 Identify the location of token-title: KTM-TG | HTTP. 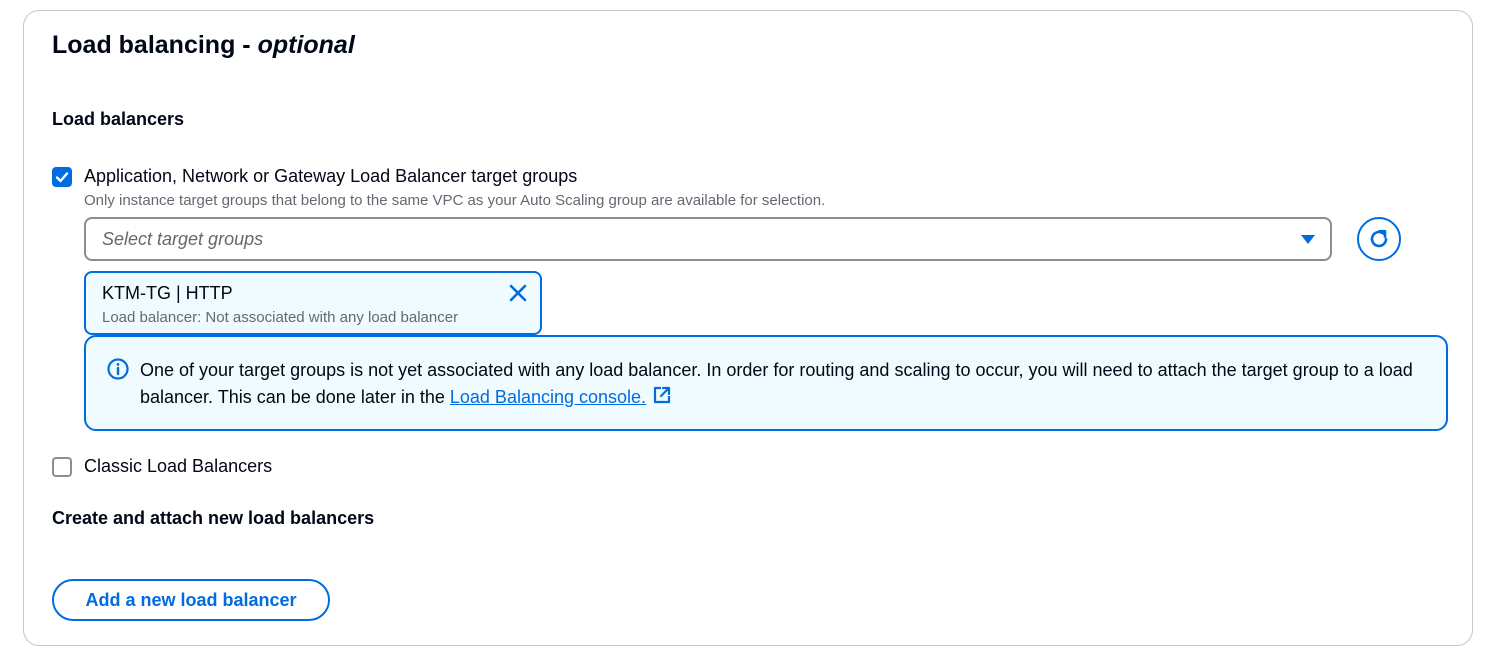
(167, 293).